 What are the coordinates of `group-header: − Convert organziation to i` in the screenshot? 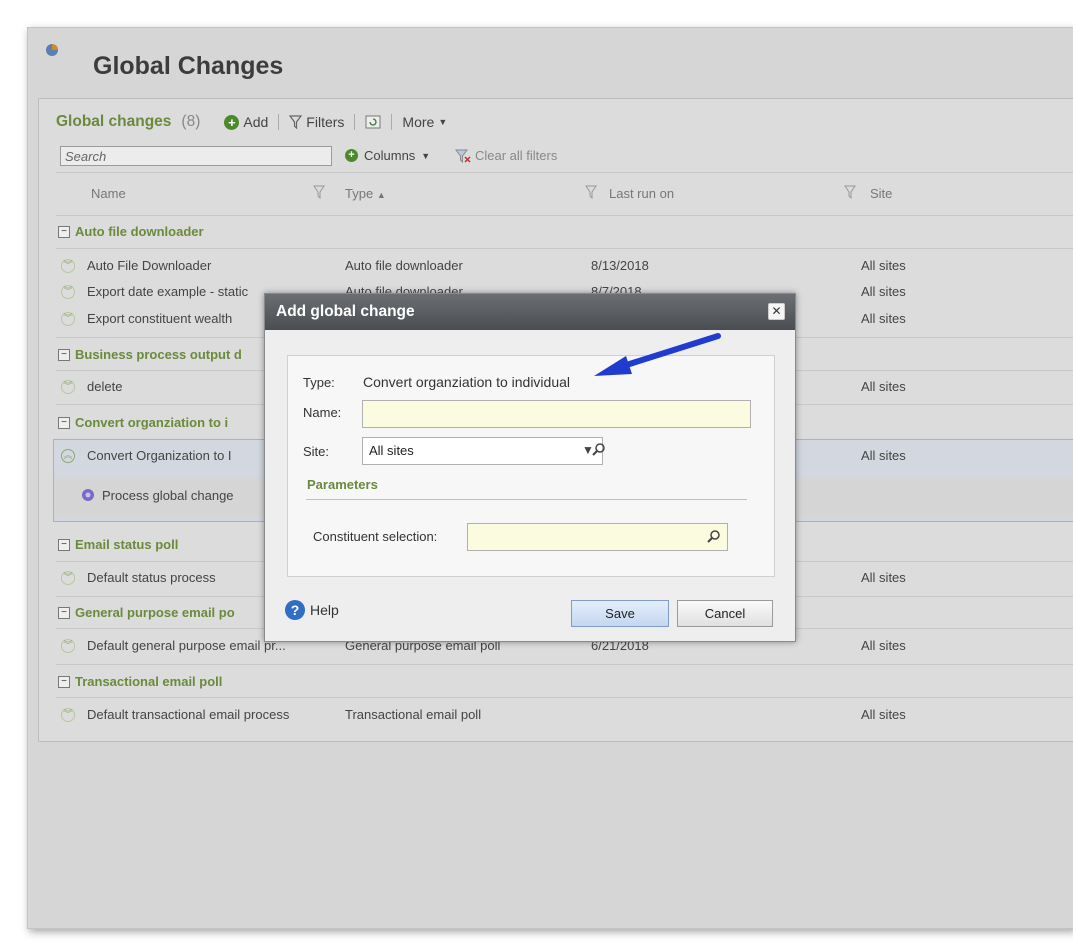 It's located at (143, 423).